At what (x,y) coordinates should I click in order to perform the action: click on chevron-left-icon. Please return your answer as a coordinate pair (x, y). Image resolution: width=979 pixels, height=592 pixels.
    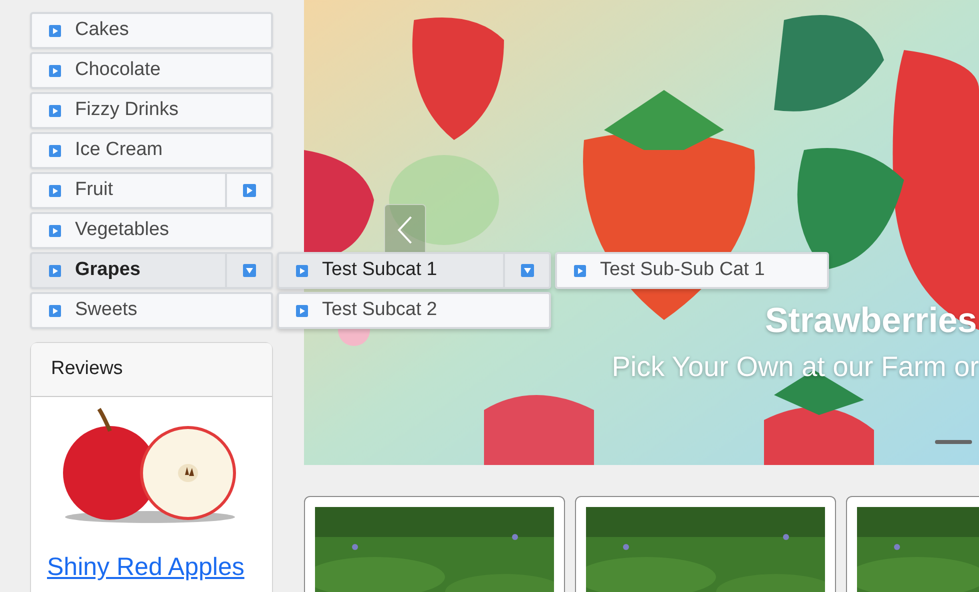
    Looking at the image, I should click on (405, 230).